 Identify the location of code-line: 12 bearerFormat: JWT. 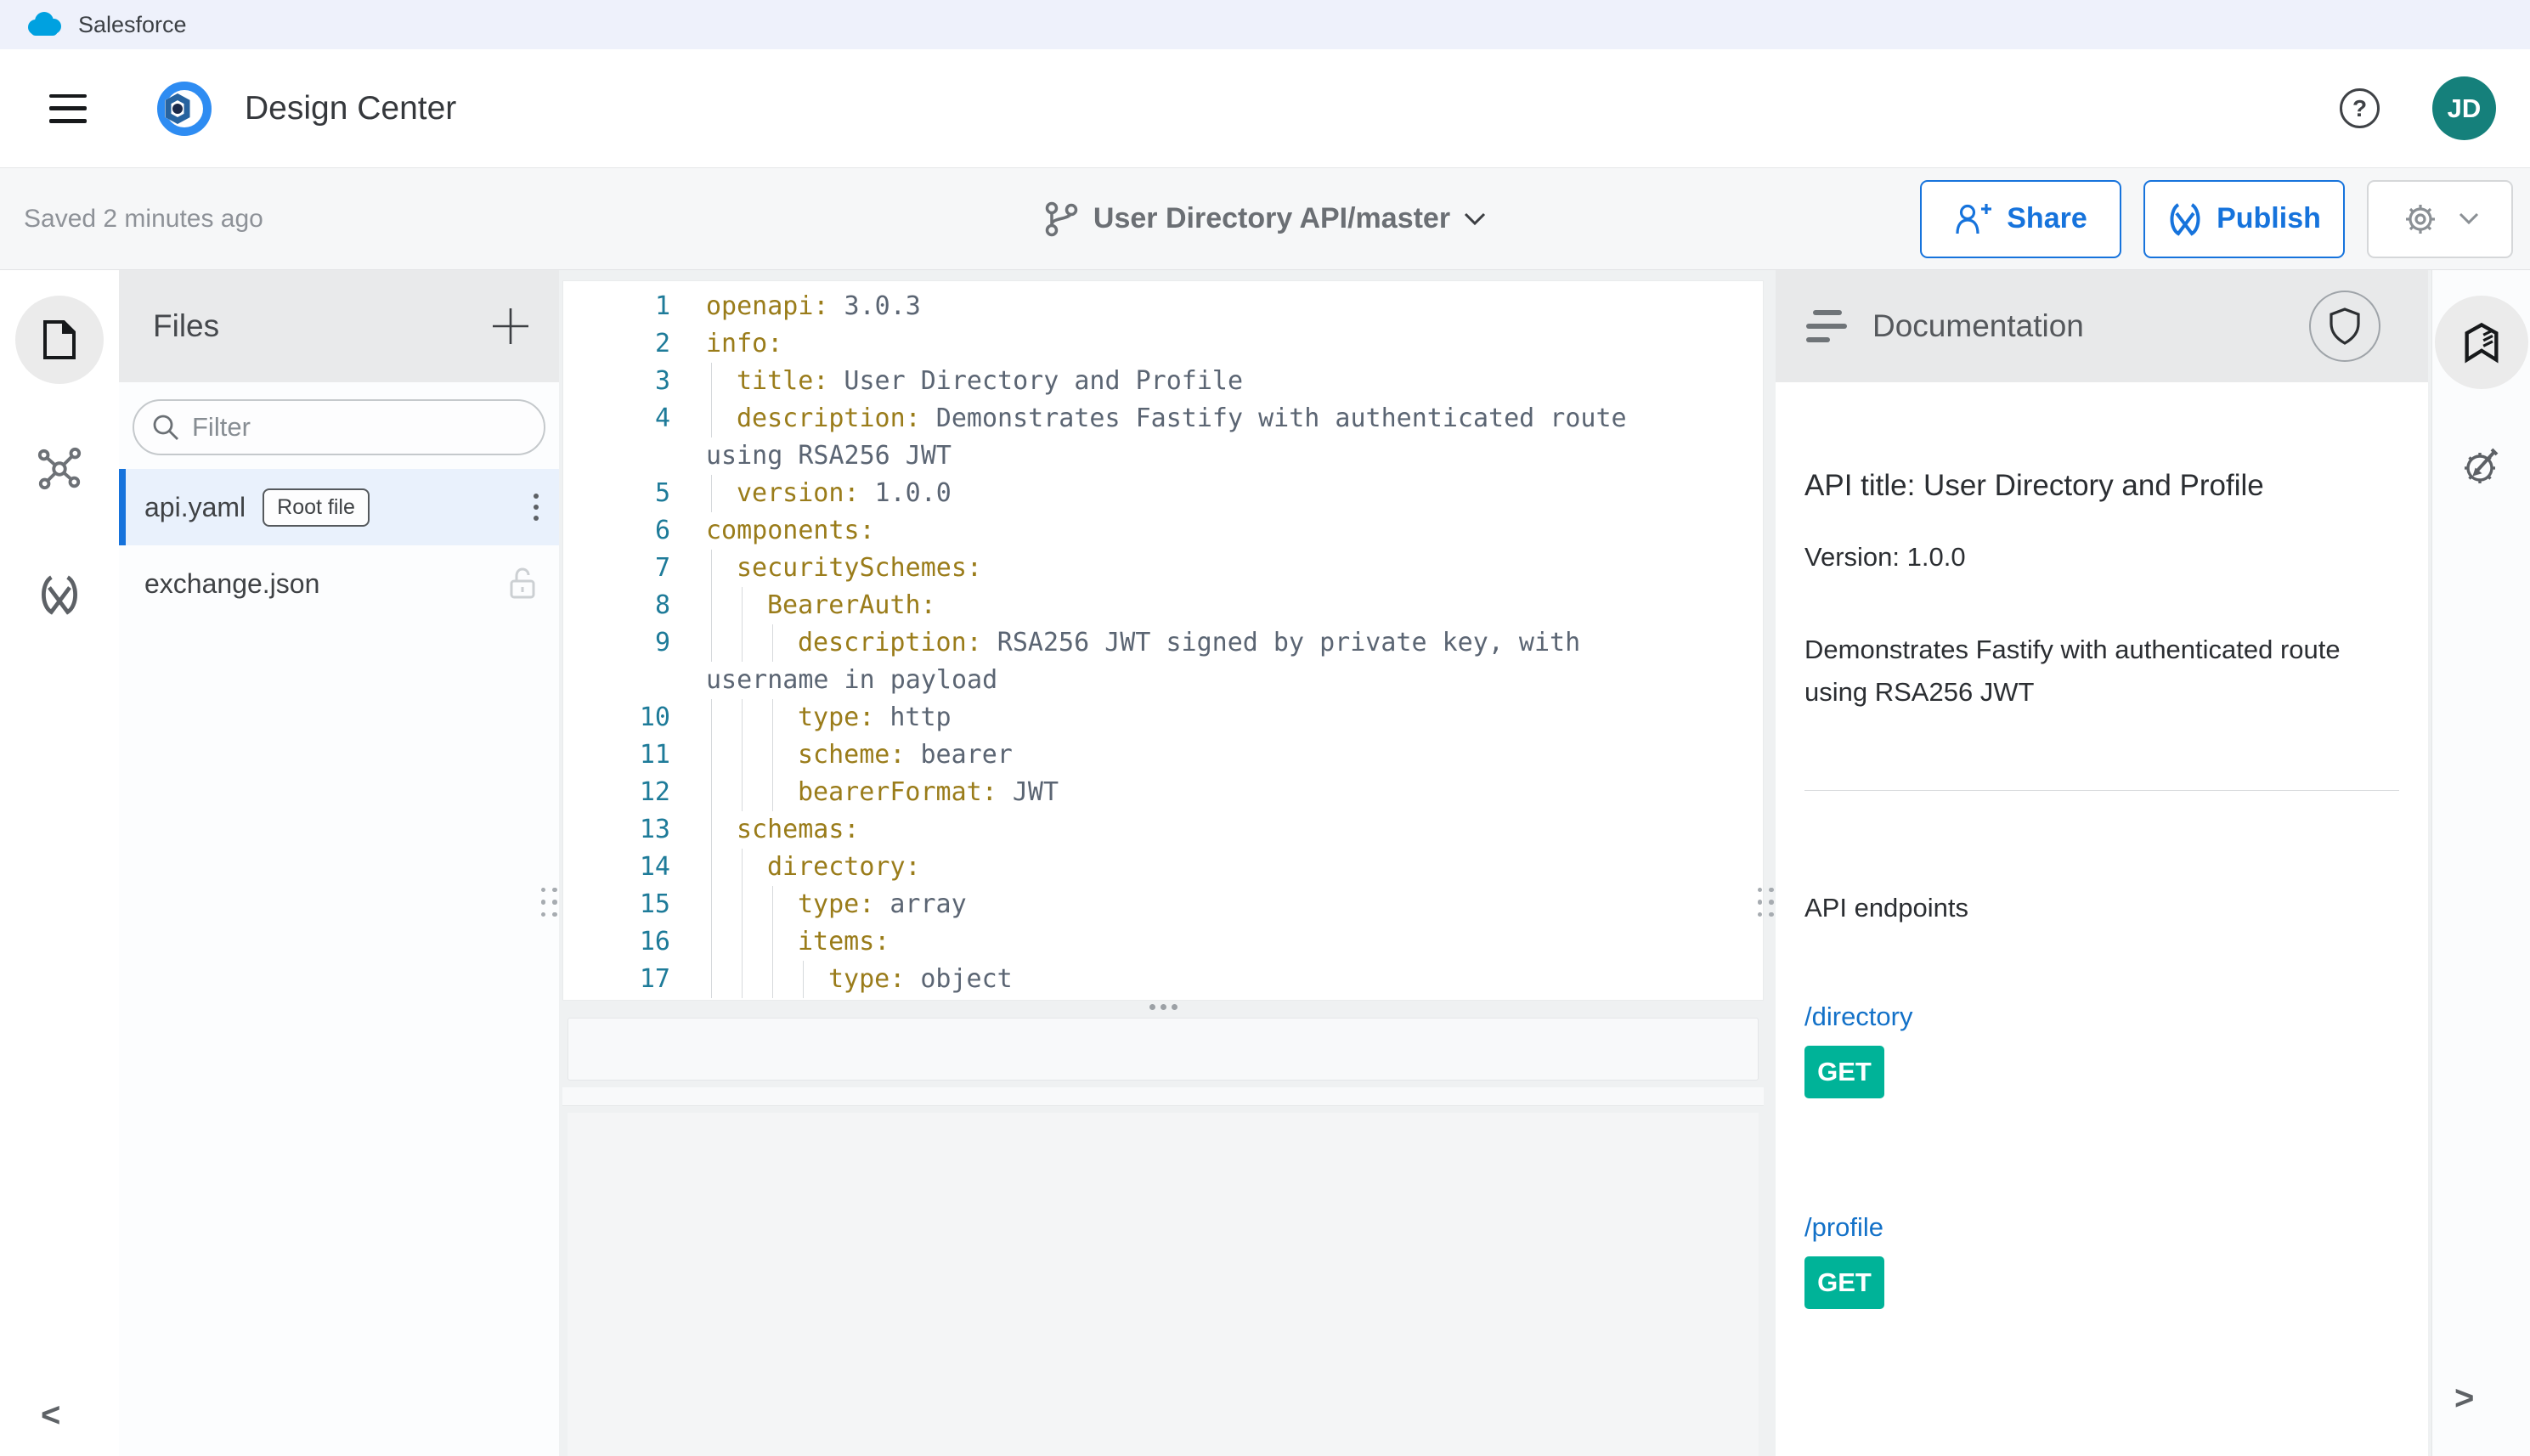
(1163, 792).